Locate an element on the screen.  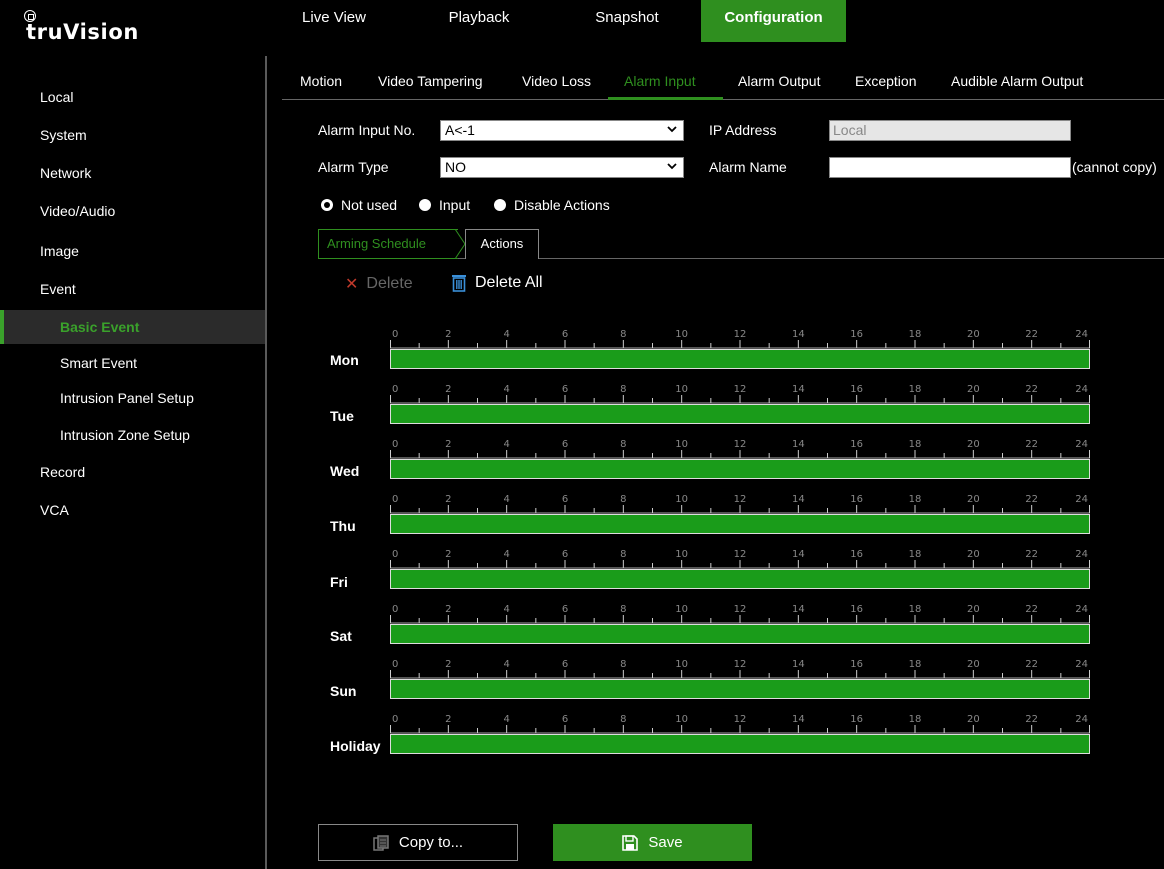
tab-alarm-input: Alarm Input is located at coordinates (660, 85).